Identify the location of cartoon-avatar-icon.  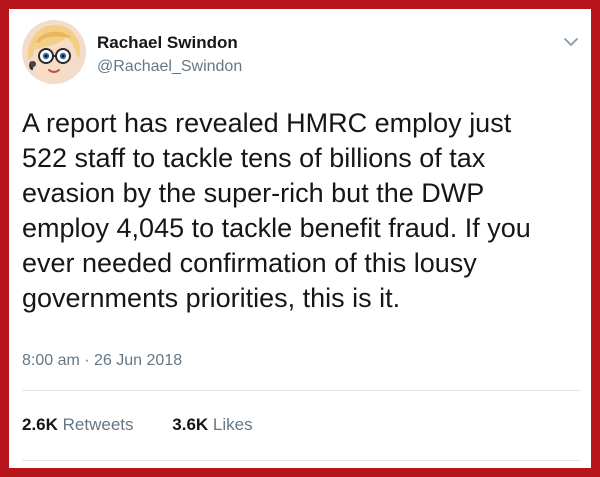
(54, 52).